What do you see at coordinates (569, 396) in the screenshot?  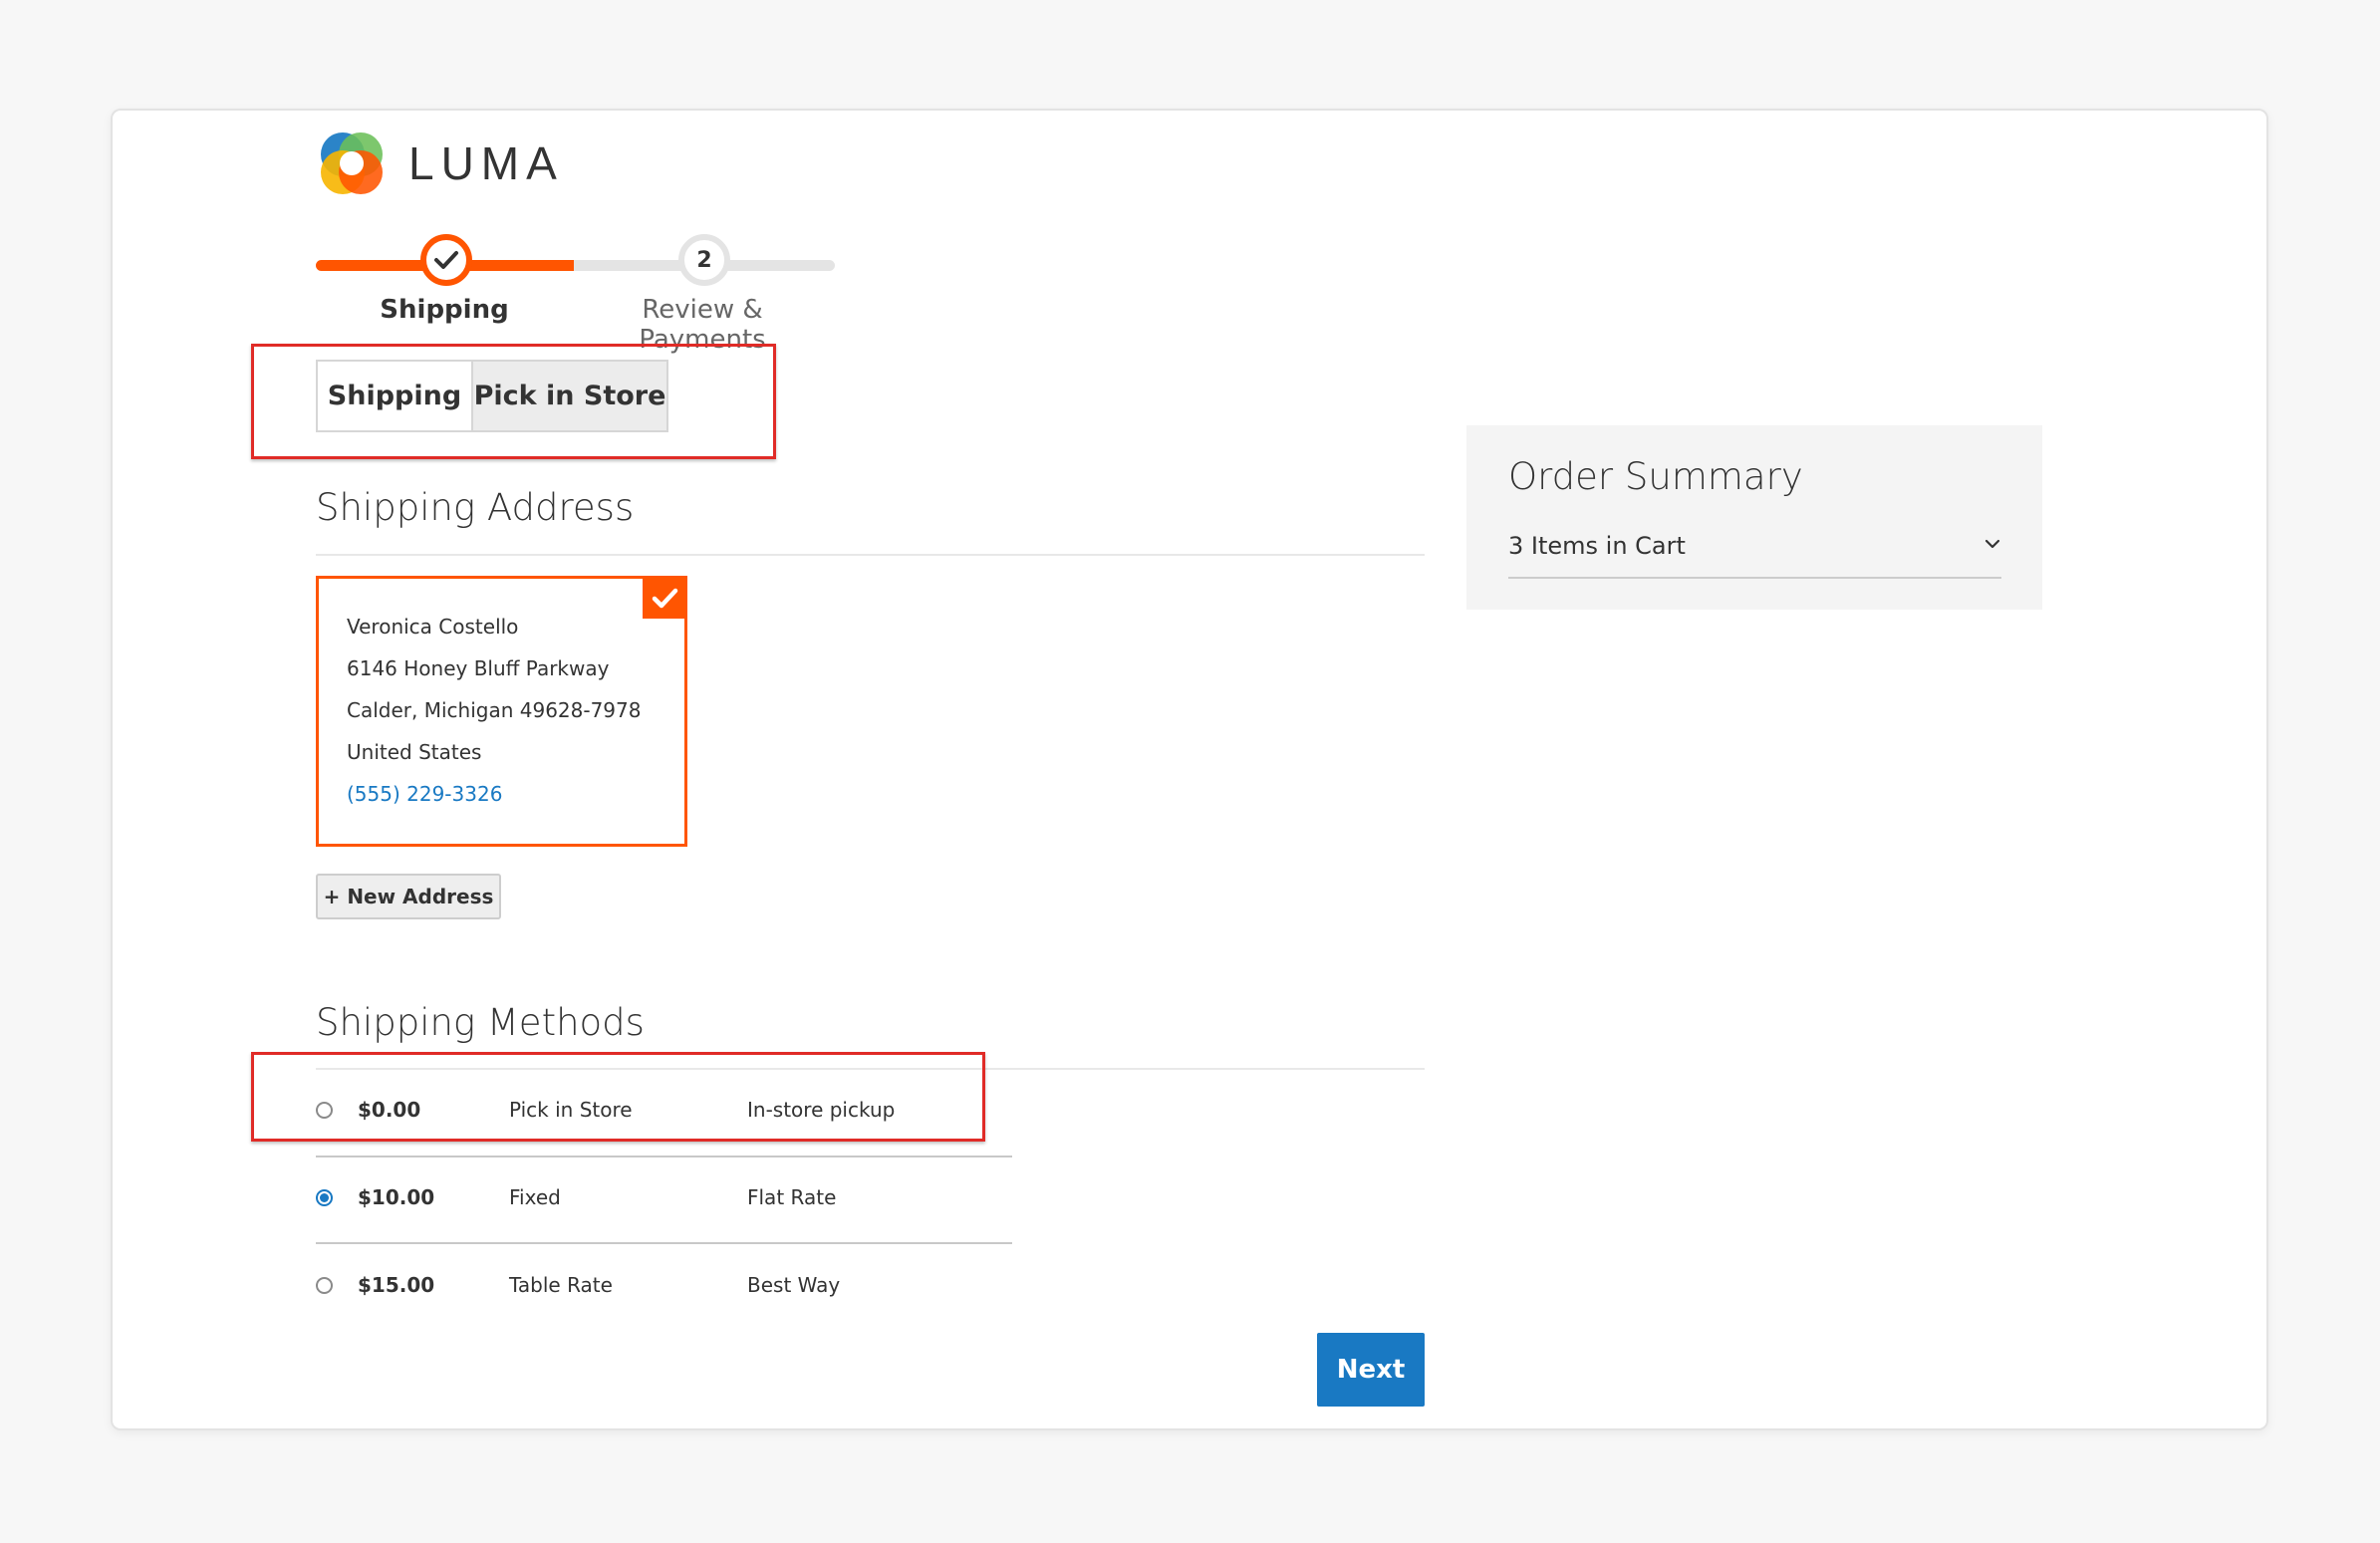 I see `tab-pick-in-store: Pick in Store` at bounding box center [569, 396].